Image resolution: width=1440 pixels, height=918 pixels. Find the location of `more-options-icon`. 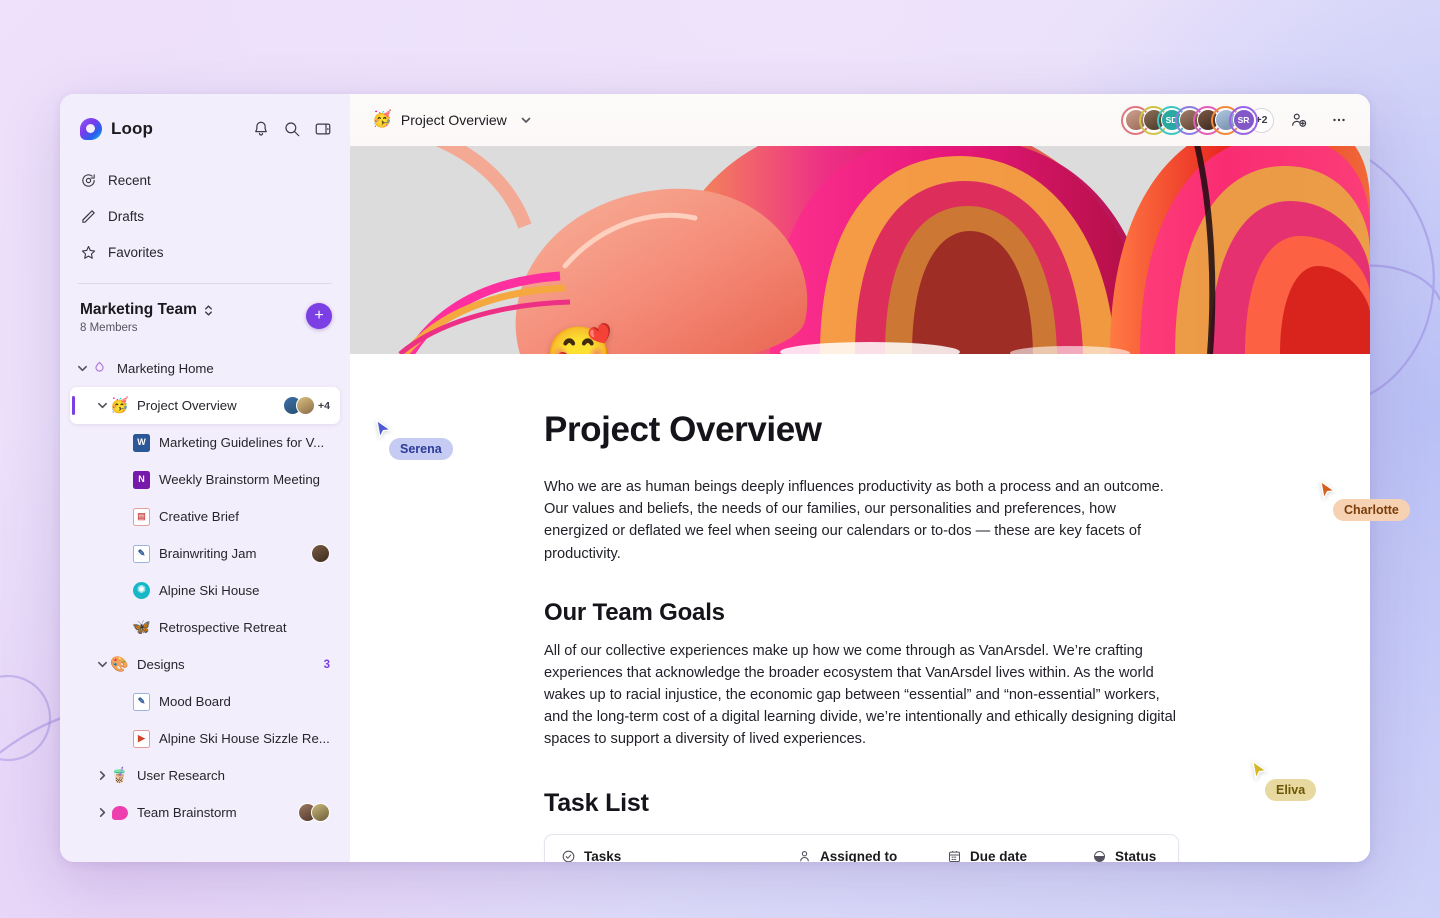

more-options-icon is located at coordinates (1339, 120).